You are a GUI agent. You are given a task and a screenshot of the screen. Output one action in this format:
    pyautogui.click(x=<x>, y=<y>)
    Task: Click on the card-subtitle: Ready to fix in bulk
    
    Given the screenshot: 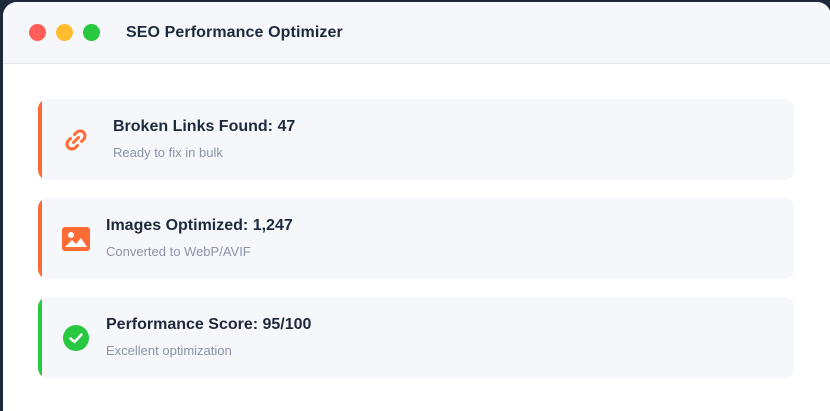 What is the action you would take?
    pyautogui.click(x=168, y=152)
    